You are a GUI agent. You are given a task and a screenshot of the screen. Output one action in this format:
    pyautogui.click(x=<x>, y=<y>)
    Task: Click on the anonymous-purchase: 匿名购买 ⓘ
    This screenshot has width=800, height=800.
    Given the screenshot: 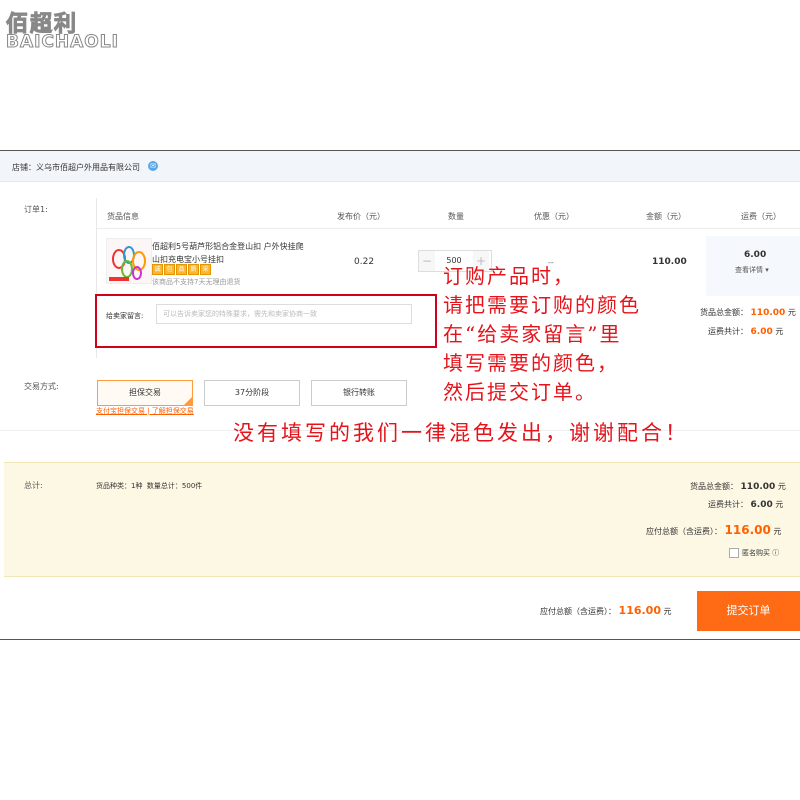 What is the action you would take?
    pyautogui.click(x=754, y=553)
    